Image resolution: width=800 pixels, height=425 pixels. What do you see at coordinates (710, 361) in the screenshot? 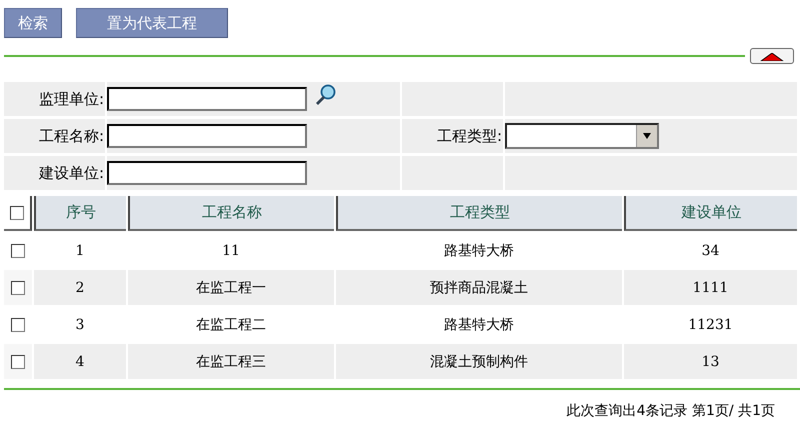
I see `table-cell: 13` at bounding box center [710, 361].